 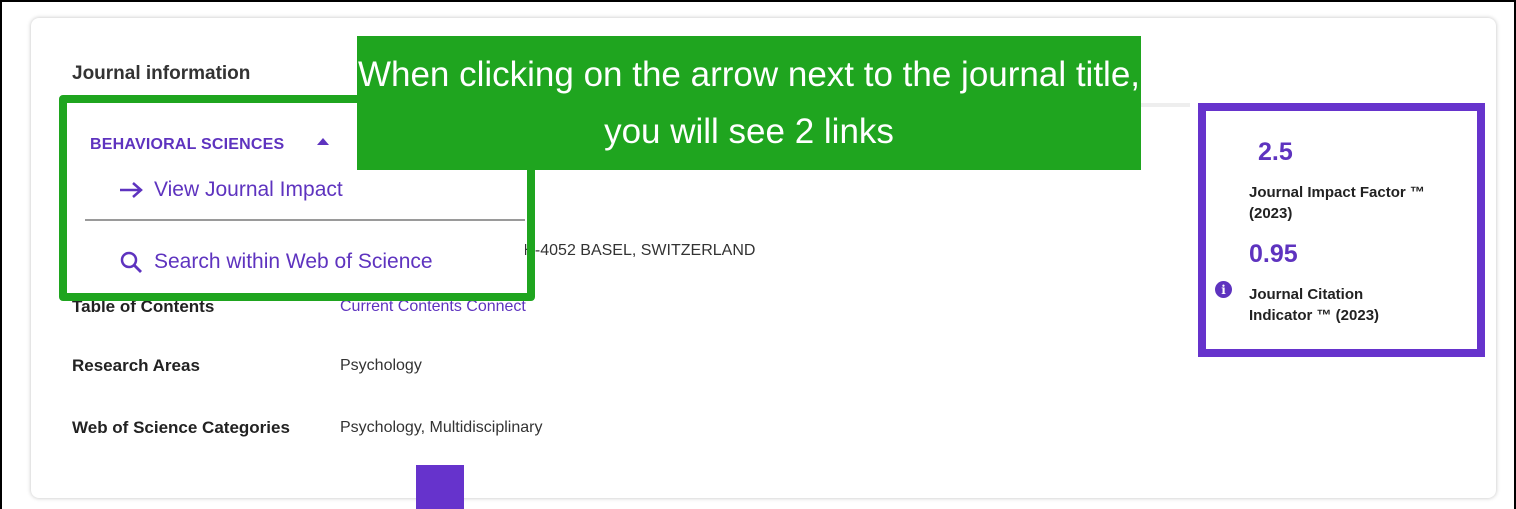 I want to click on jif-value: 2.5, so click(x=1275, y=152).